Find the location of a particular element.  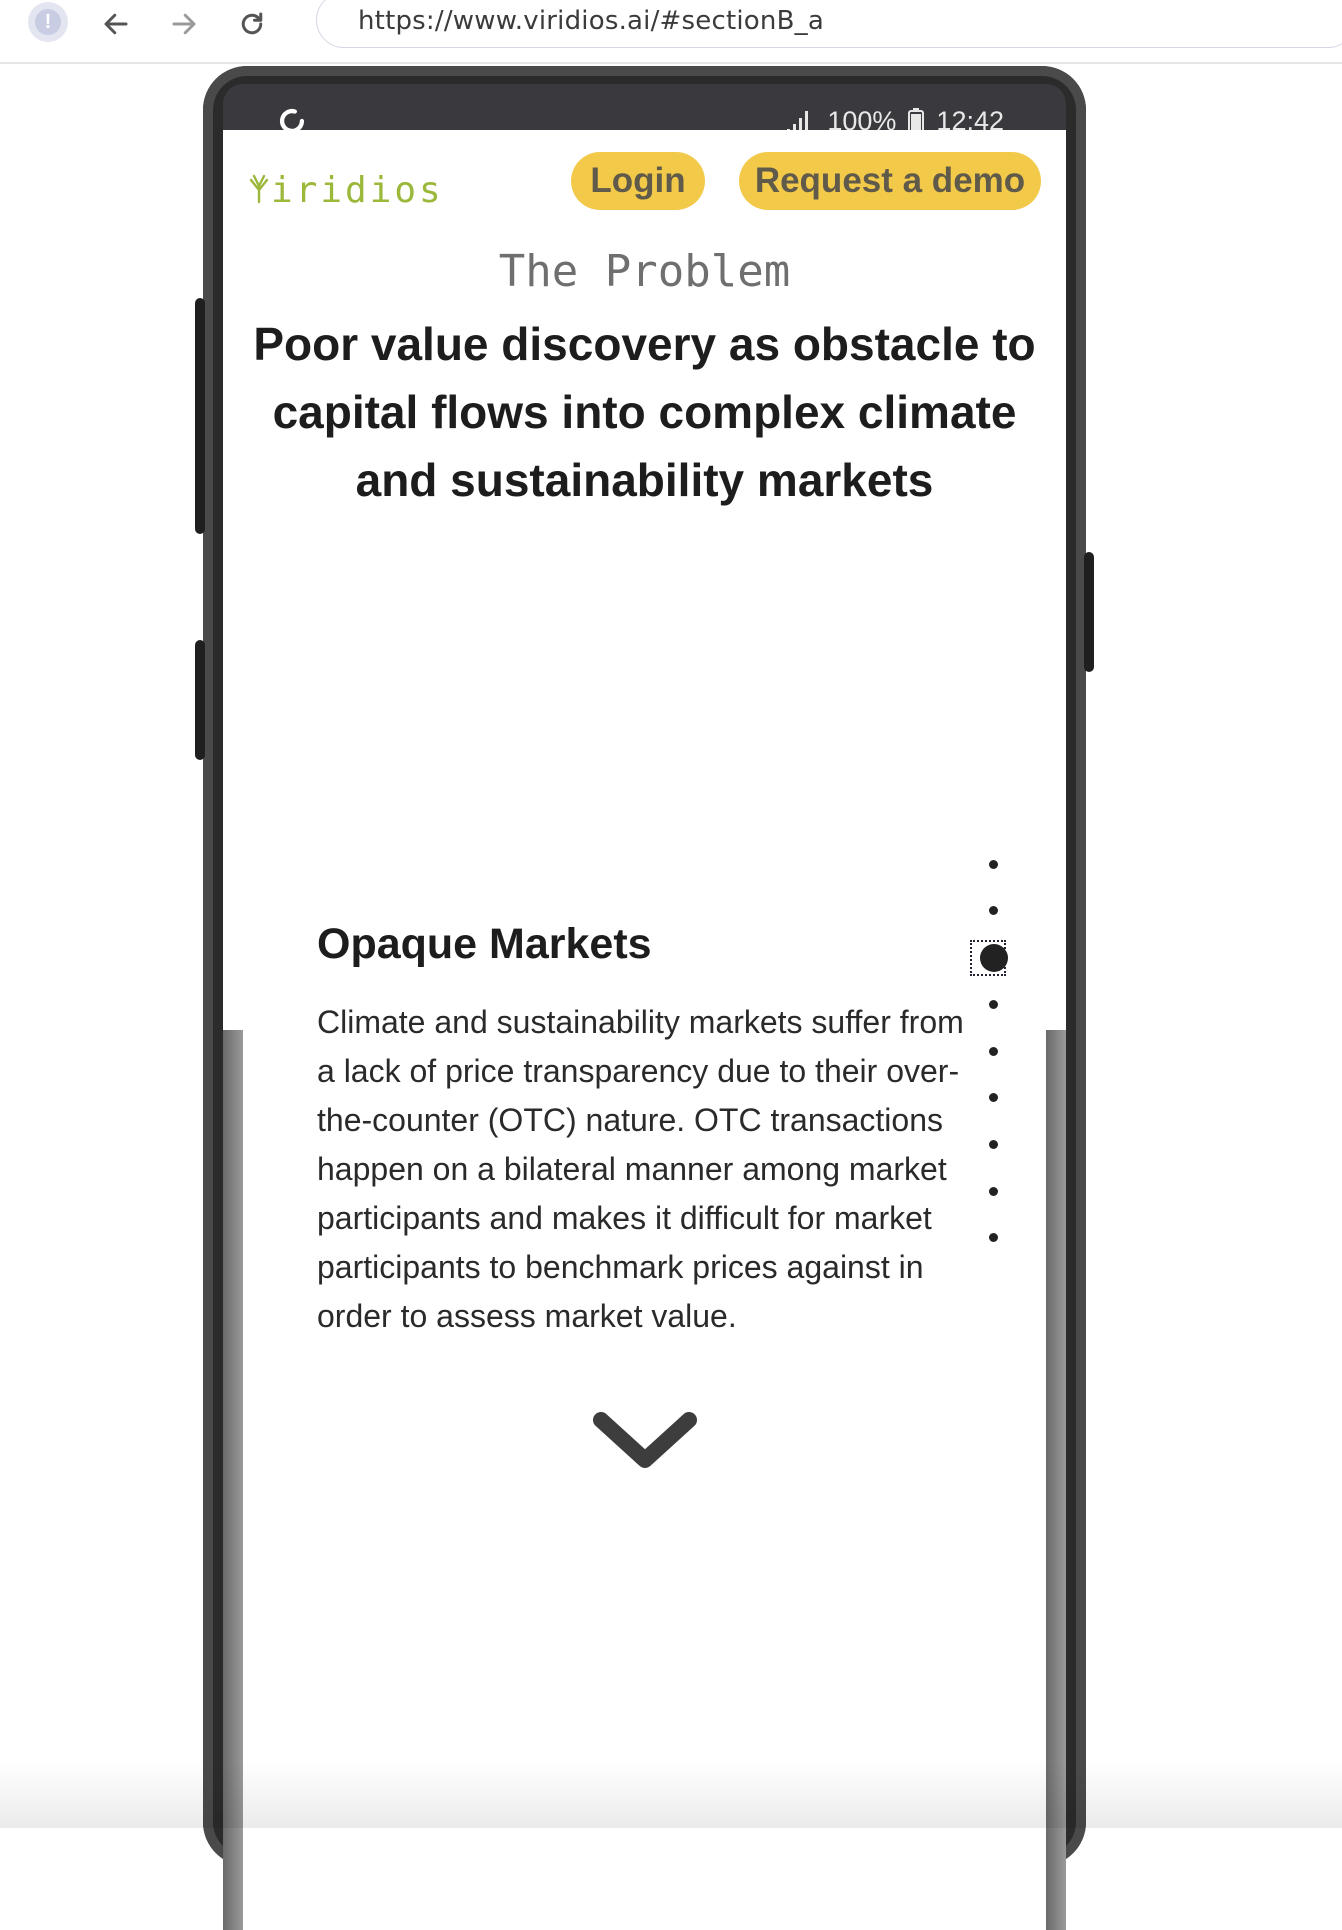

arrow-right-icon is located at coordinates (184, 24).